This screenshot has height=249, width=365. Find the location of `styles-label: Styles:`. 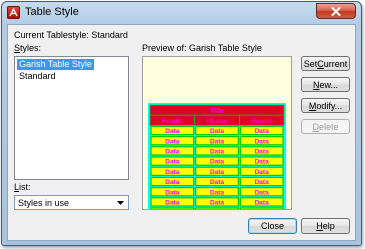

styles-label: Styles: is located at coordinates (28, 48).